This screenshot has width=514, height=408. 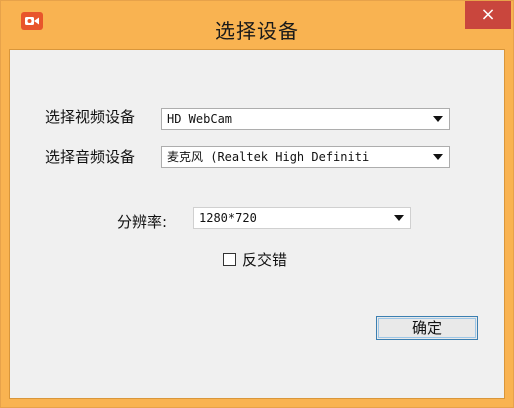 What do you see at coordinates (257, 31) in the screenshot?
I see `window-title: 选择设备` at bounding box center [257, 31].